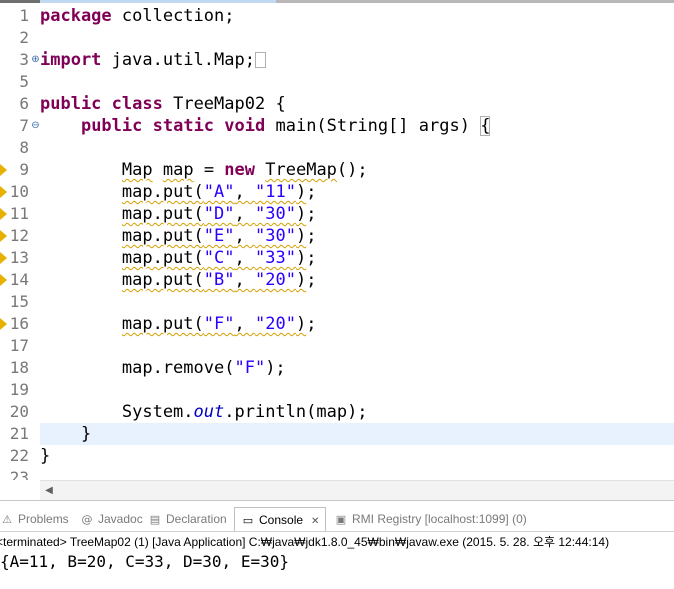  Describe the element at coordinates (439, 519) in the screenshot. I see `tab-label: RMI Registry [localhost:1099] (0)` at that location.